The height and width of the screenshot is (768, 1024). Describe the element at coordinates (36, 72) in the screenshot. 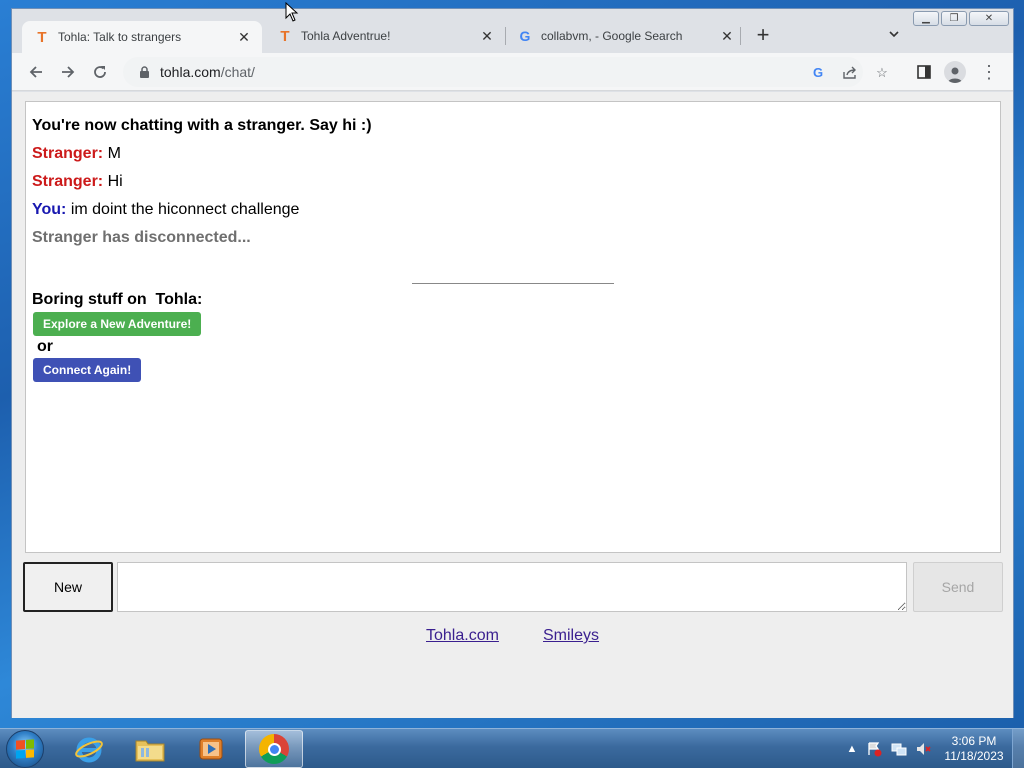

I see `back-arrow-icon` at that location.